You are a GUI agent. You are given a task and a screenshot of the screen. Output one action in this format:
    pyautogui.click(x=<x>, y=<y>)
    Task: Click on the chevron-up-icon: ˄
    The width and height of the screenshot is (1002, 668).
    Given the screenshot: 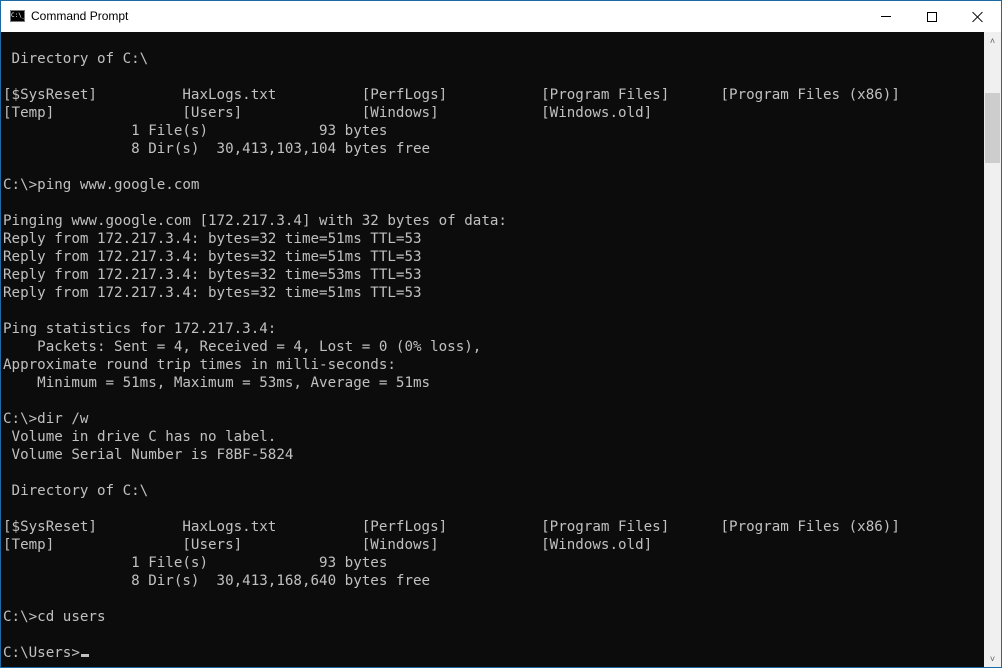 What is the action you would take?
    pyautogui.click(x=992, y=40)
    